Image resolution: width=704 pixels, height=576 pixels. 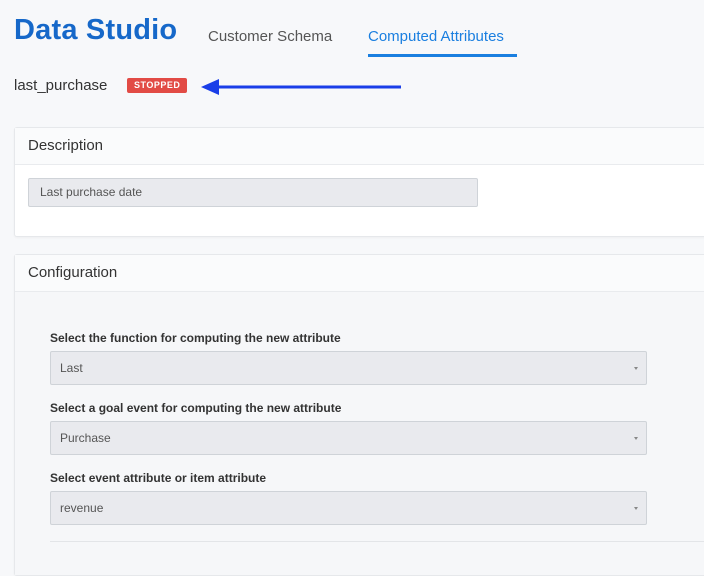 What do you see at coordinates (71, 368) in the screenshot?
I see `function-select-value: Last` at bounding box center [71, 368].